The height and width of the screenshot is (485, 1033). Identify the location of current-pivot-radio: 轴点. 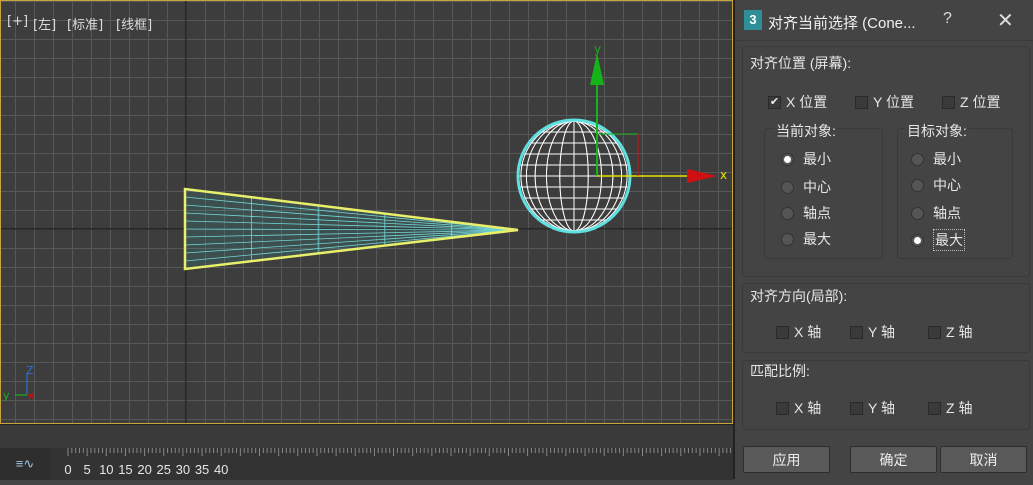
(806, 213).